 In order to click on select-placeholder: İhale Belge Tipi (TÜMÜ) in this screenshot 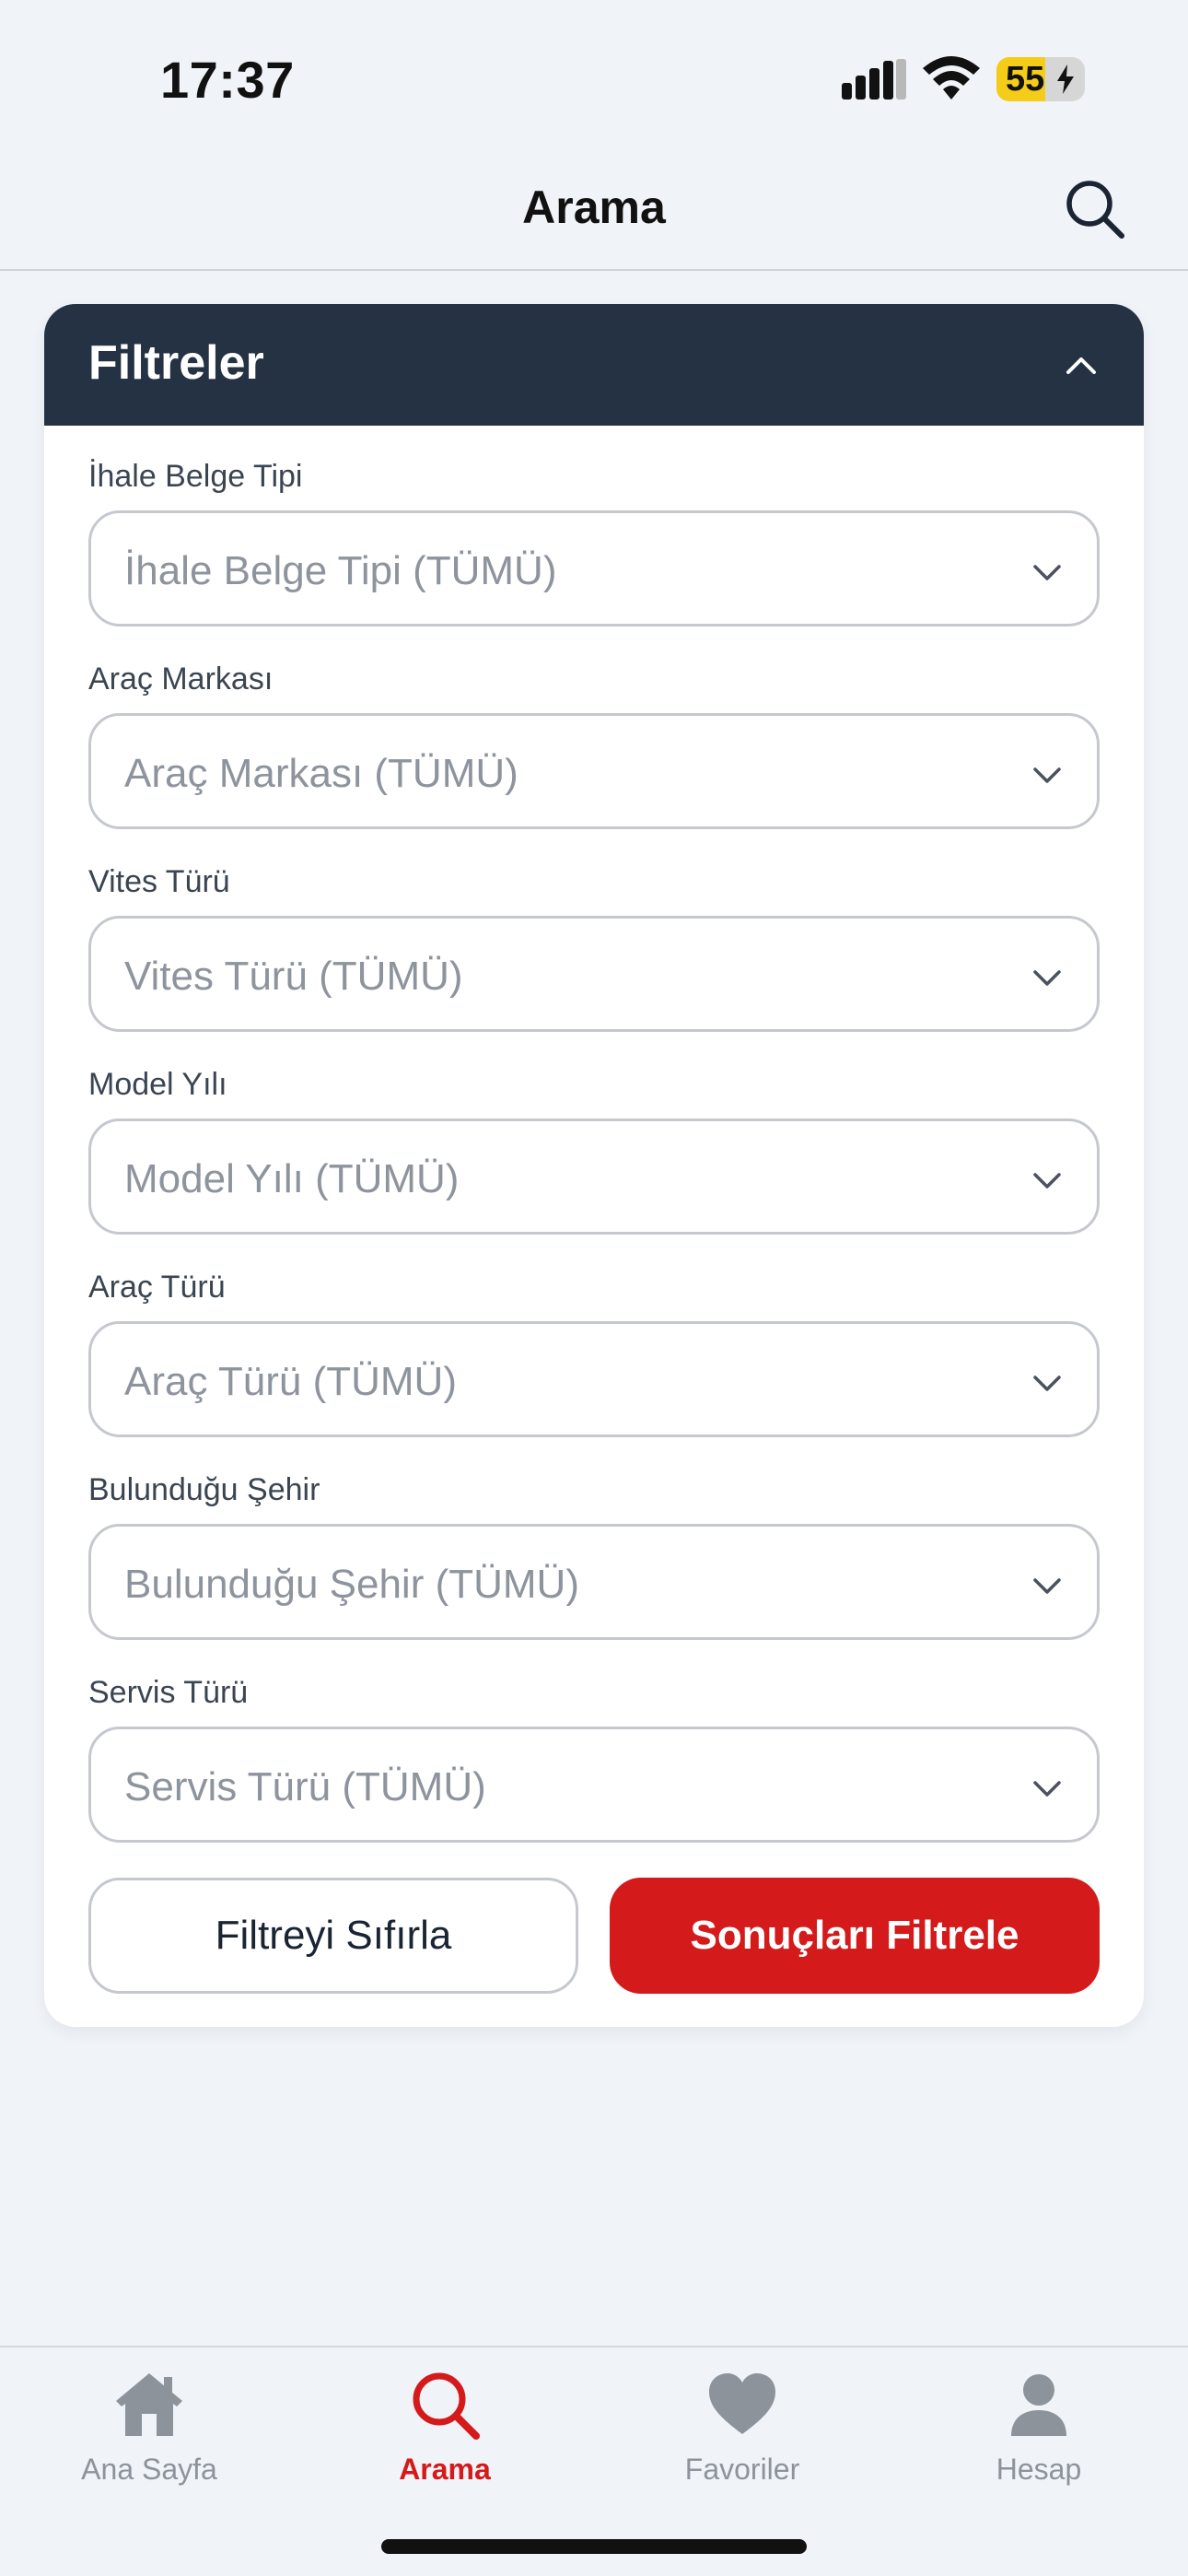, I will do `click(340, 570)`.